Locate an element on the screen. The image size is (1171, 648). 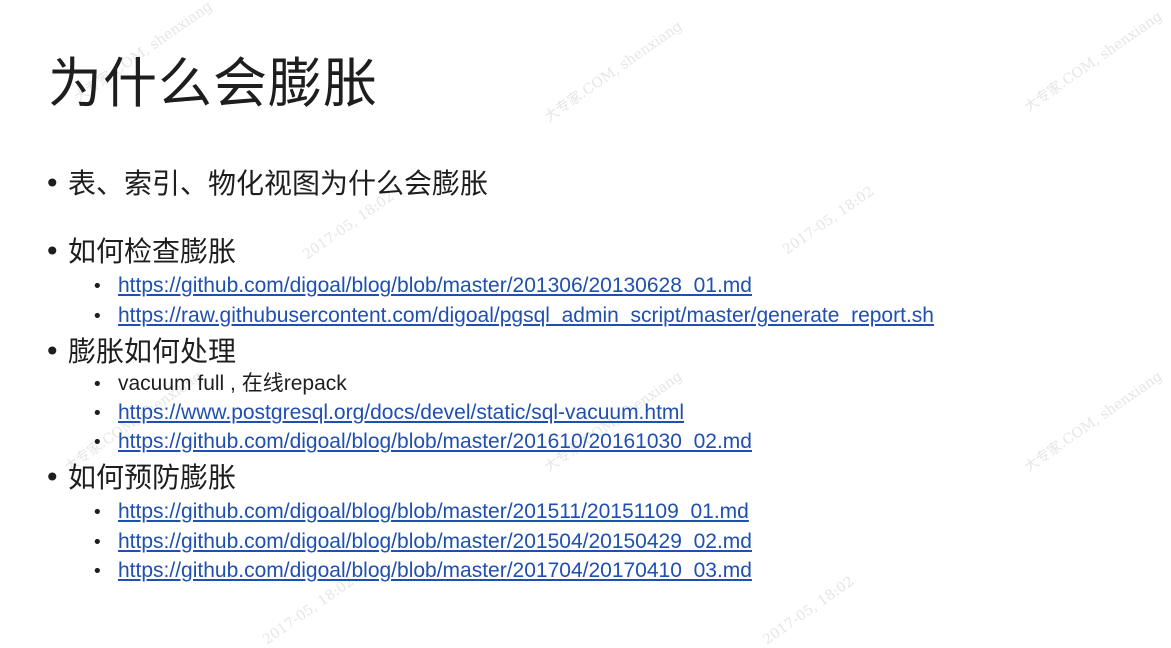
bullet-text: vacuum full , 在线repack is located at coordinates (232, 383).